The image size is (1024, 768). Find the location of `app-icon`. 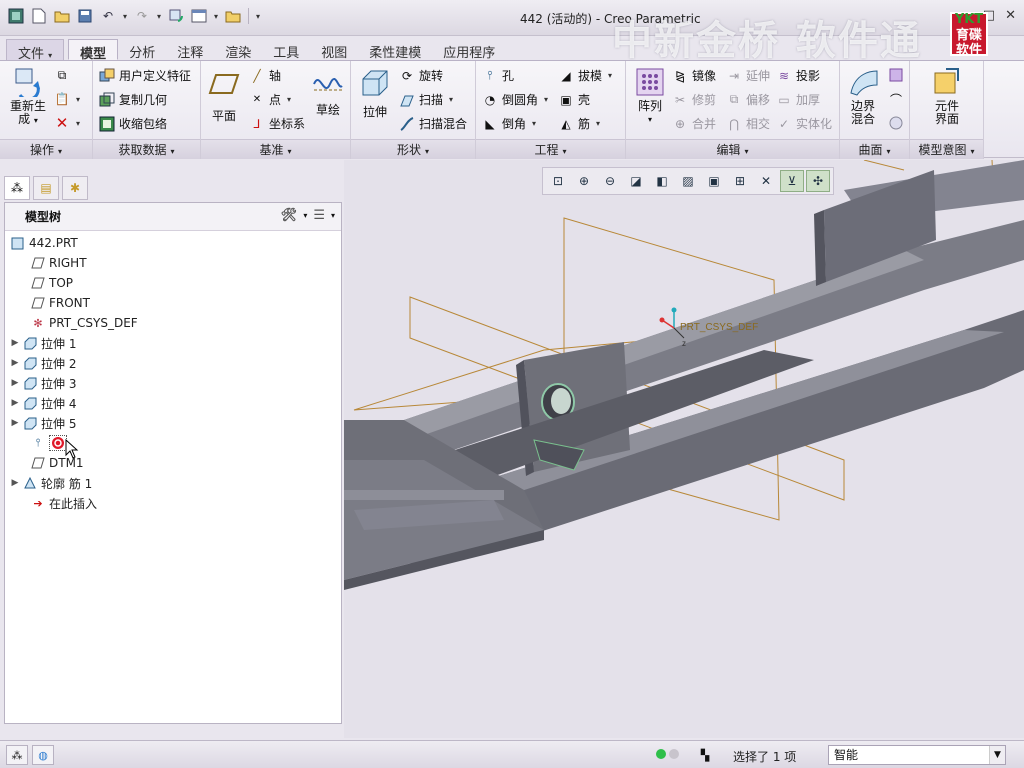

app-icon is located at coordinates (16, 16).